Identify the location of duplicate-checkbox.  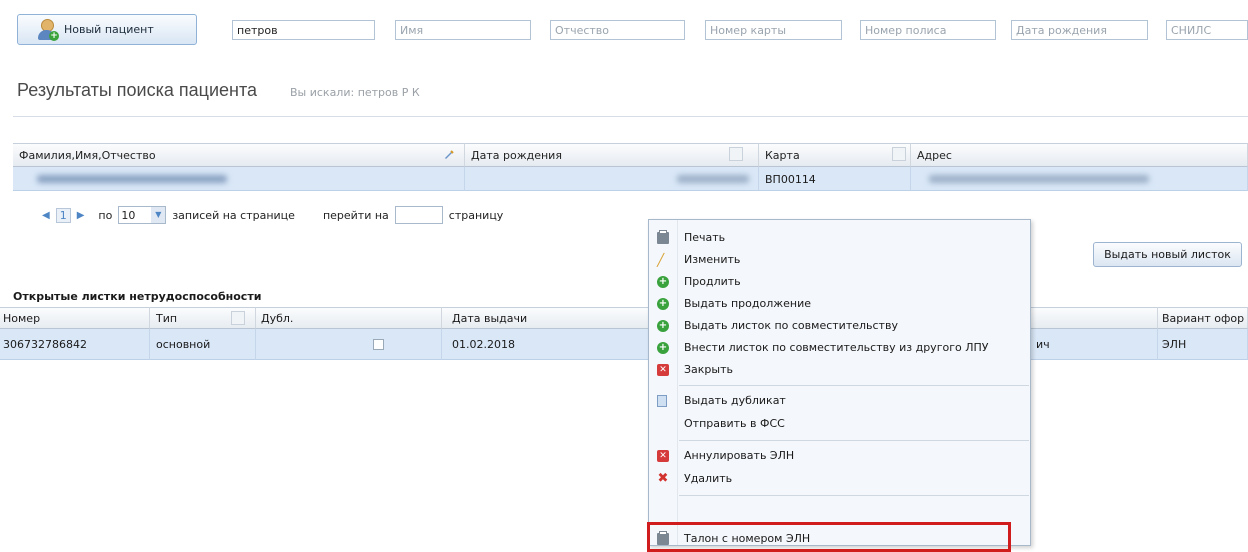
(378, 344).